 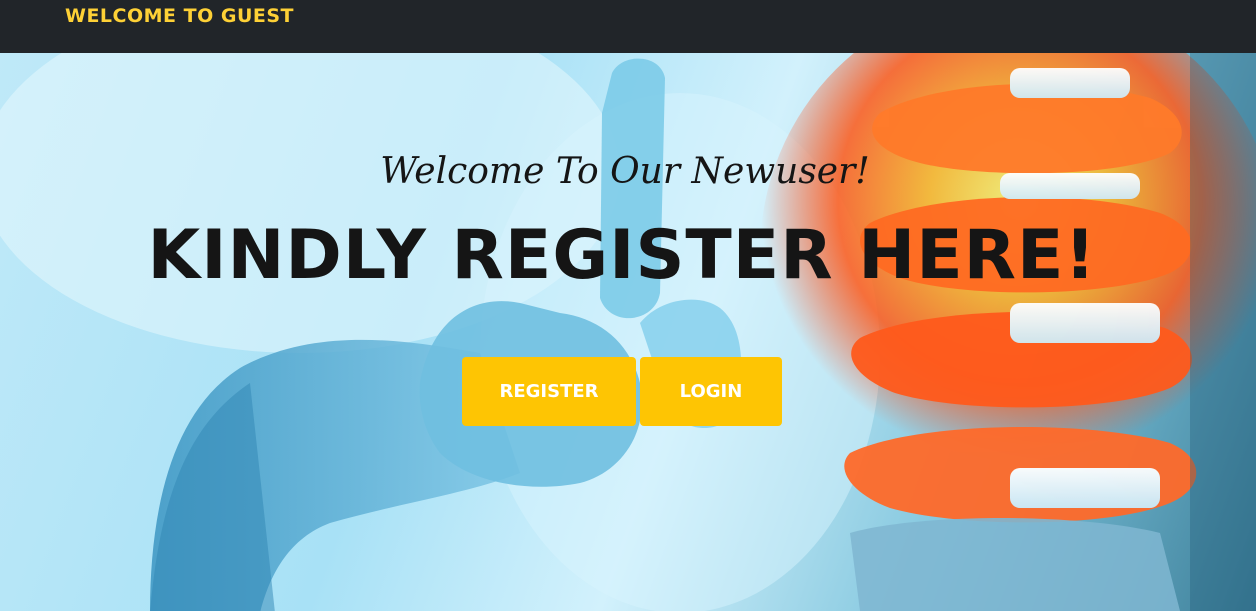 I want to click on register-button: REGISTER, so click(x=549, y=391).